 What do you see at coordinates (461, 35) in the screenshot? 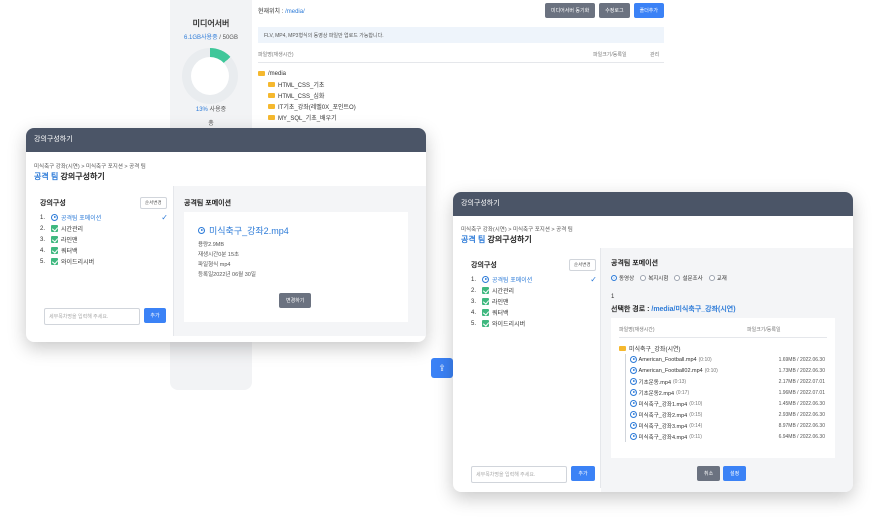
I see `upload-notice: FLV, MP4, MP3형식의 동영상 파일만 업로드 가능합니다.` at bounding box center [461, 35].